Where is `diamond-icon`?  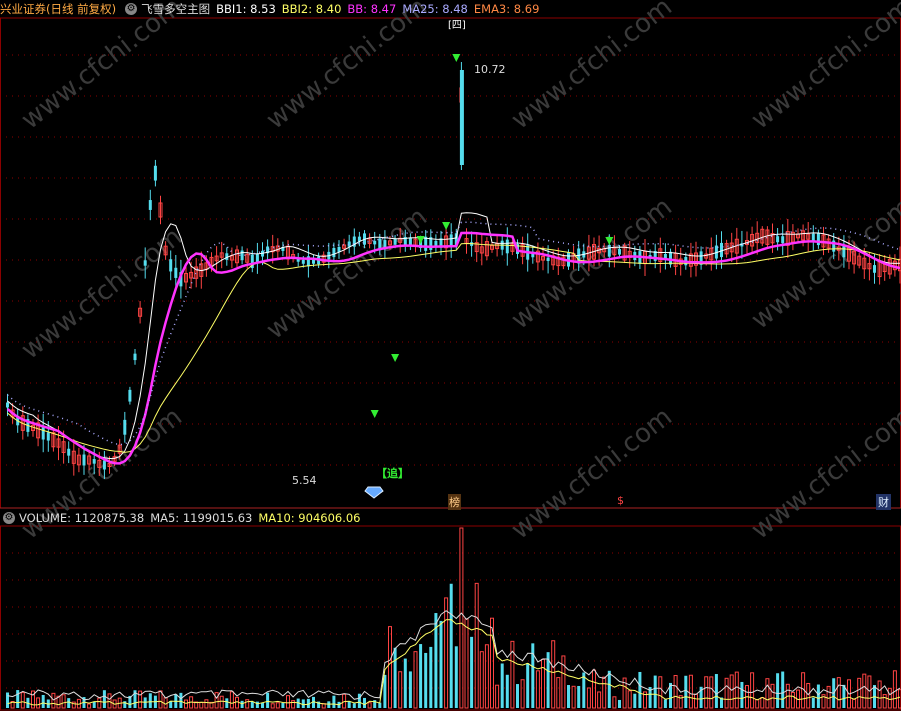 diamond-icon is located at coordinates (374, 492).